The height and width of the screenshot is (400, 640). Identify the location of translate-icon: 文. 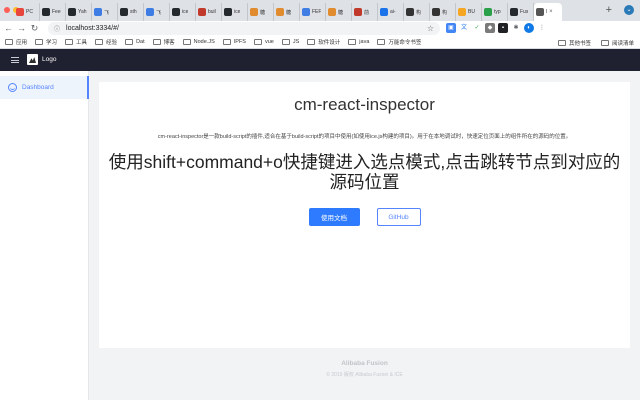
(464, 28).